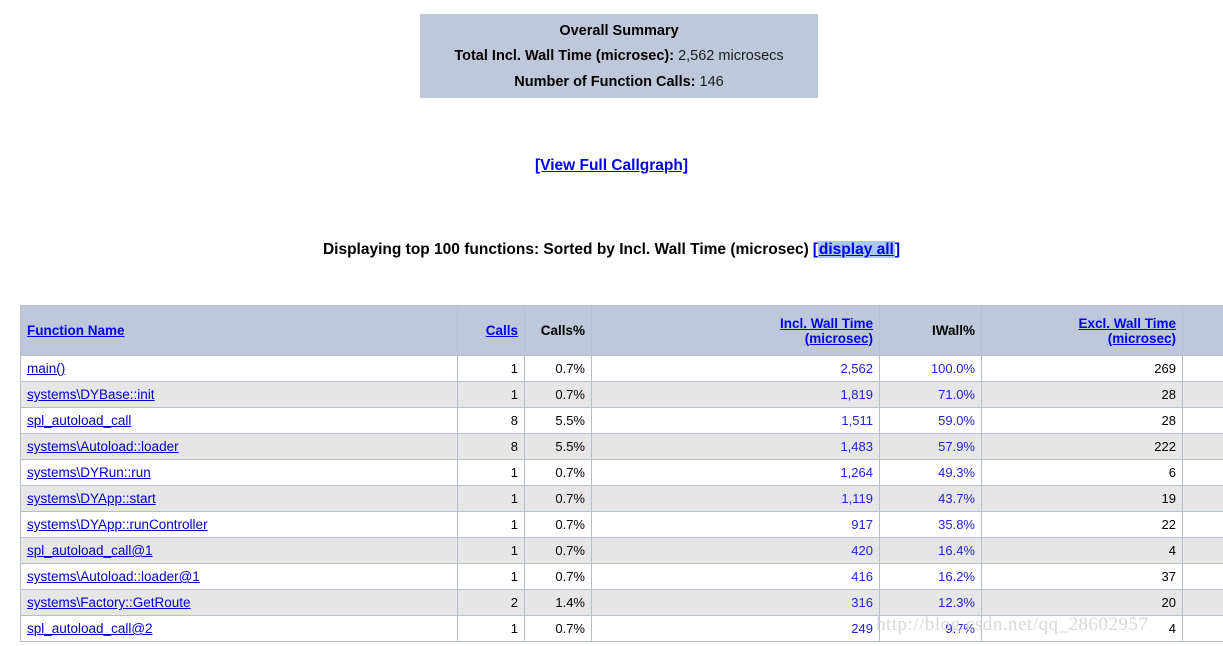 This screenshot has height=646, width=1223. Describe the element at coordinates (239, 602) in the screenshot. I see `cell-function-name: systems\Factory::GetRoute` at that location.